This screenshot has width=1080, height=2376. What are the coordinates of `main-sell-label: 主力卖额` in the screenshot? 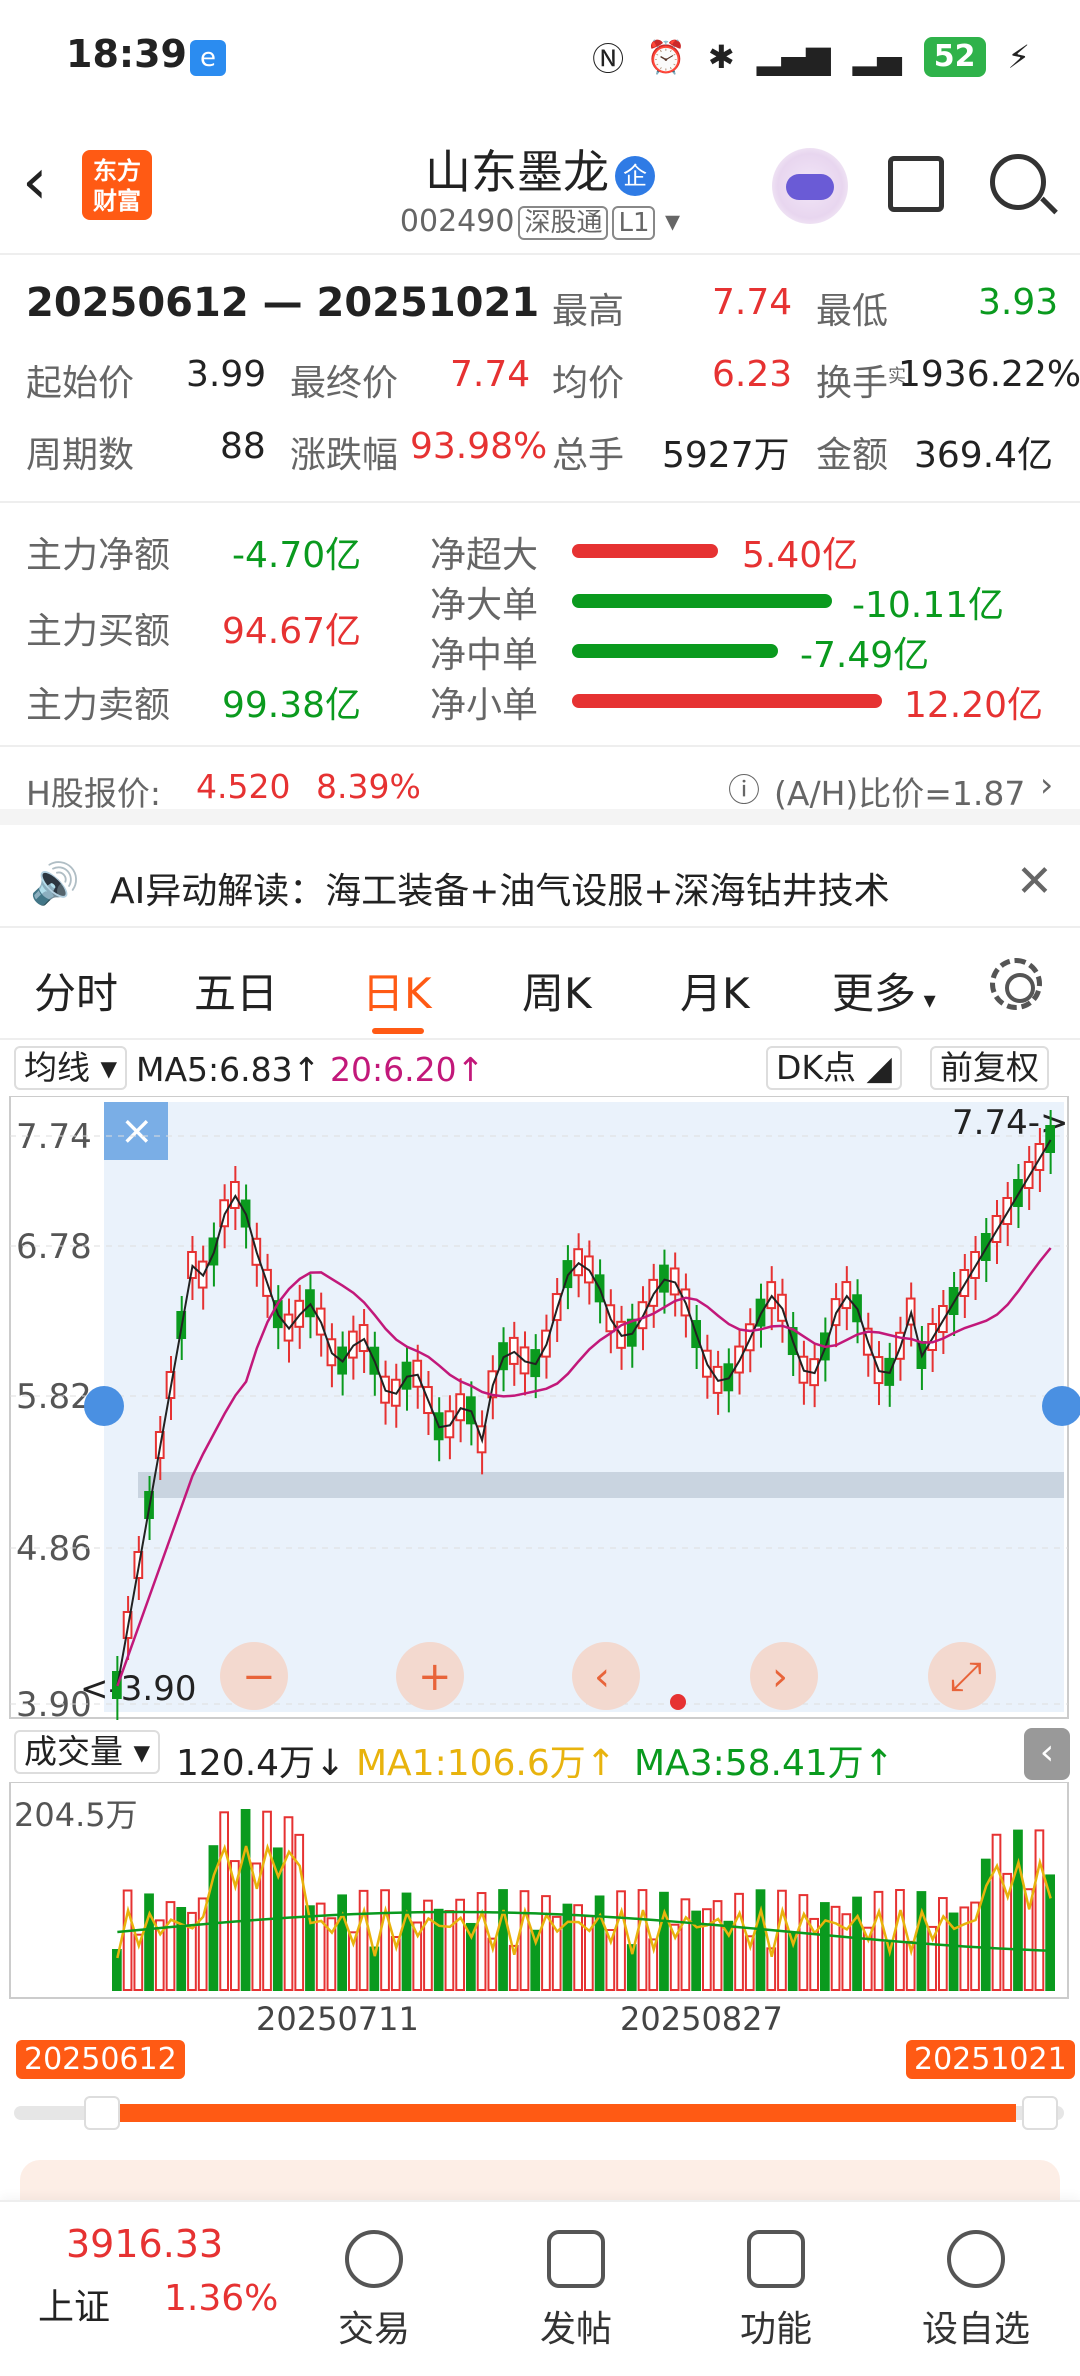 It's located at (98, 705).